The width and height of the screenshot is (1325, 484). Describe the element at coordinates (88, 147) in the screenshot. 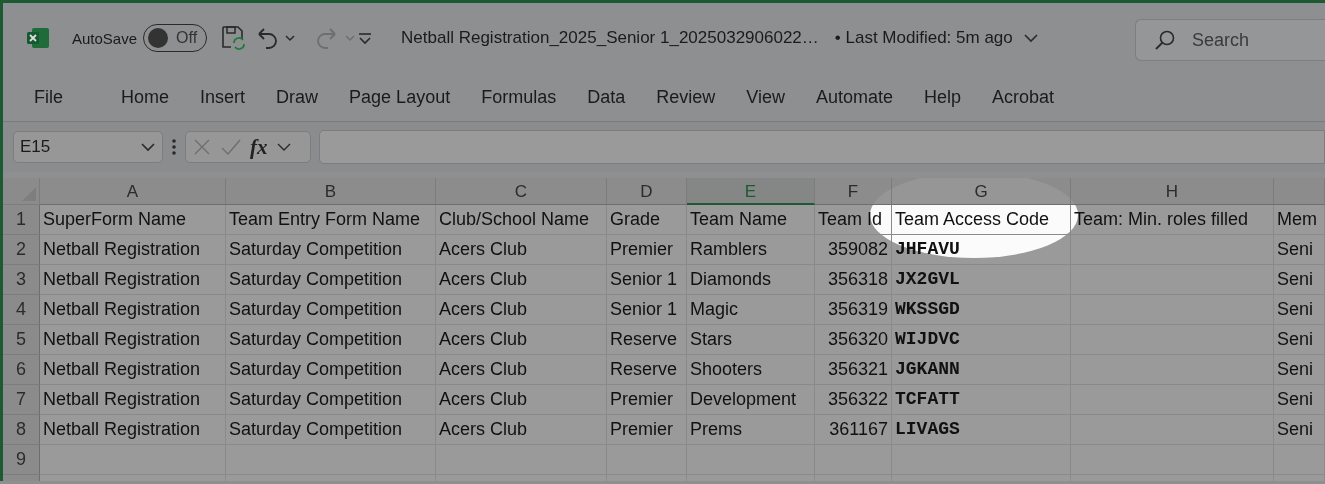

I see `name-box: E15` at that location.